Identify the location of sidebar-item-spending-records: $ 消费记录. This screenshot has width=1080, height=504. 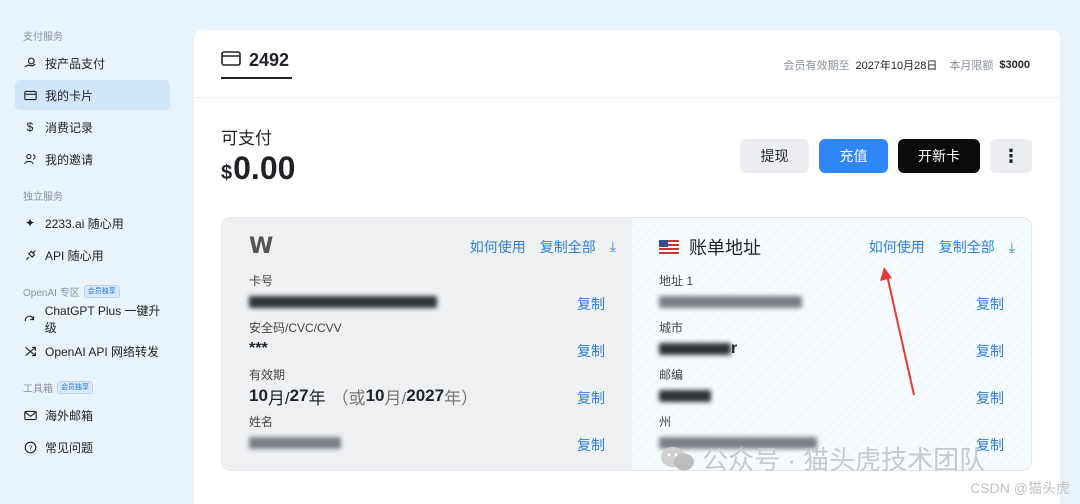
(92, 127).